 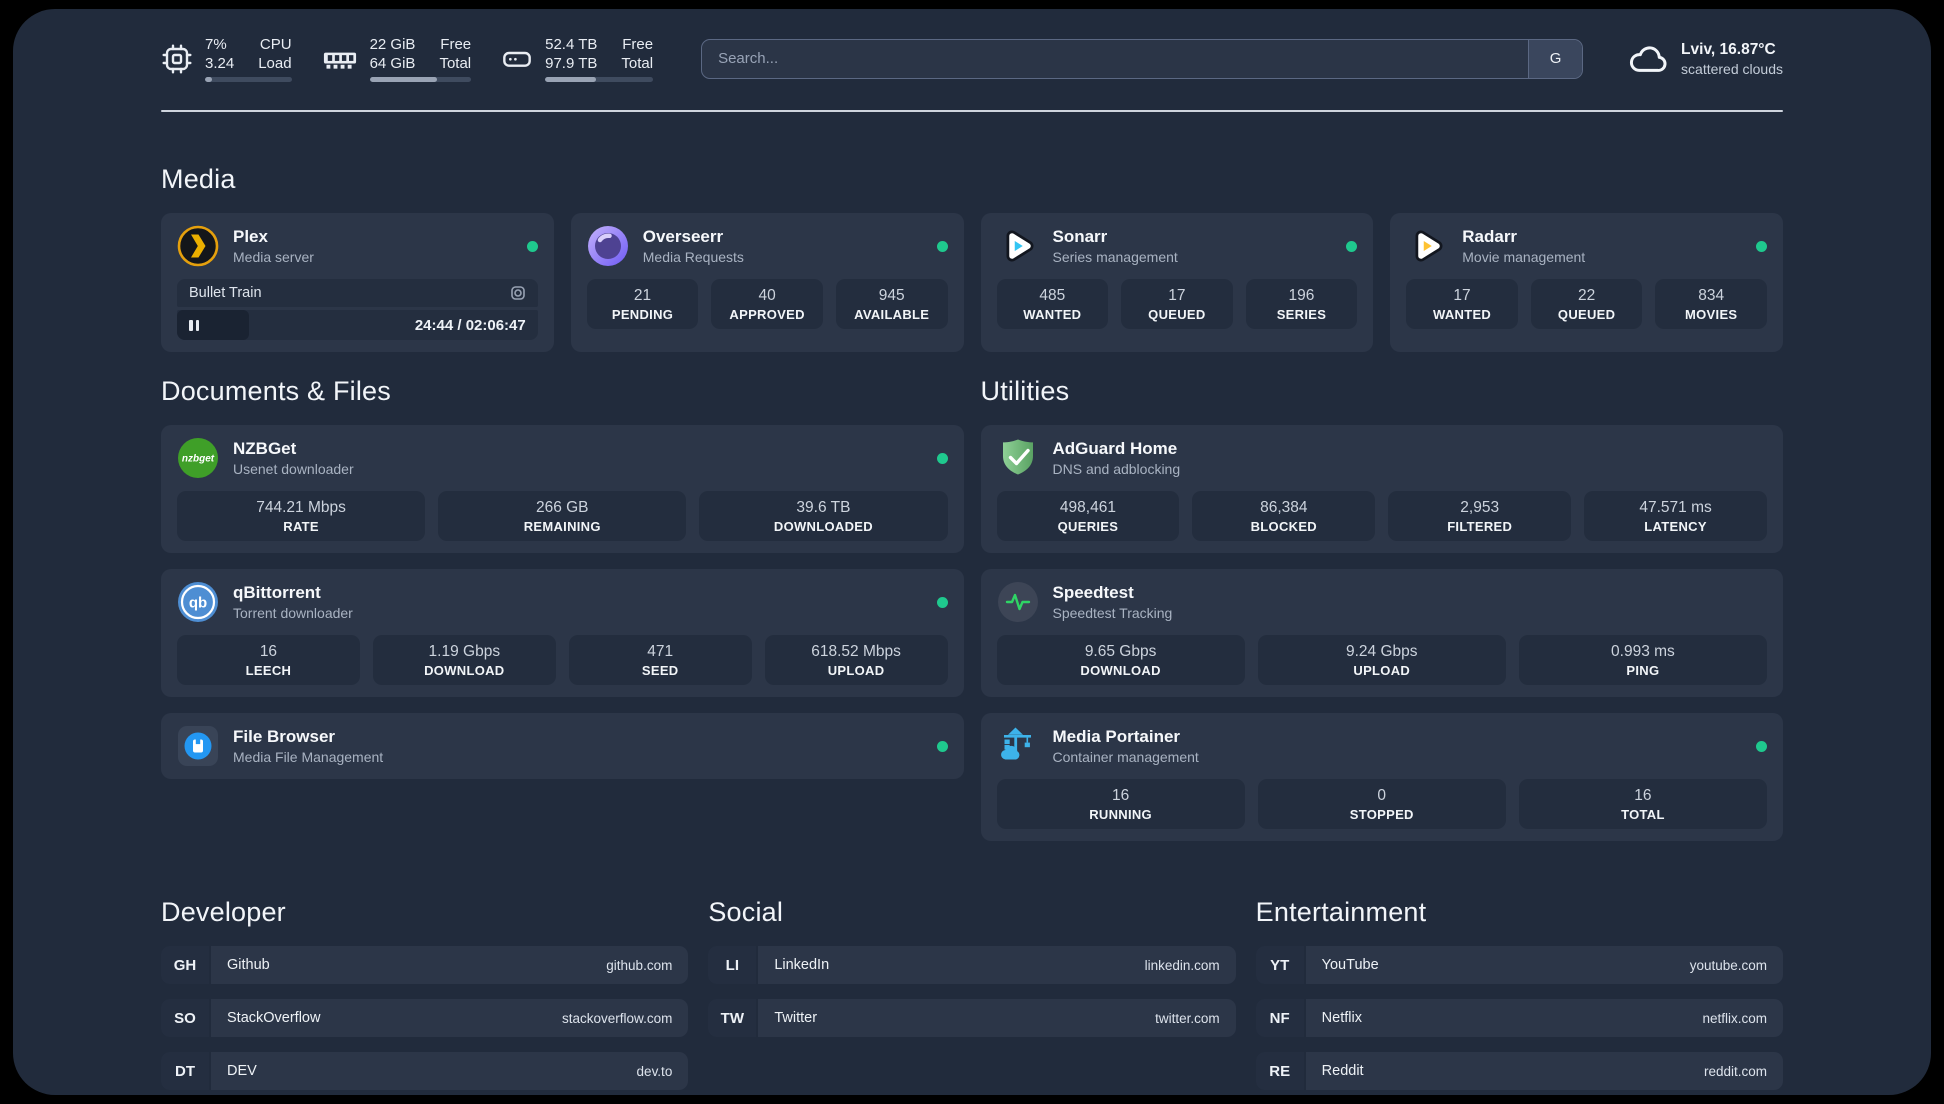 What do you see at coordinates (660, 670) in the screenshot?
I see `stat-label: SEED` at bounding box center [660, 670].